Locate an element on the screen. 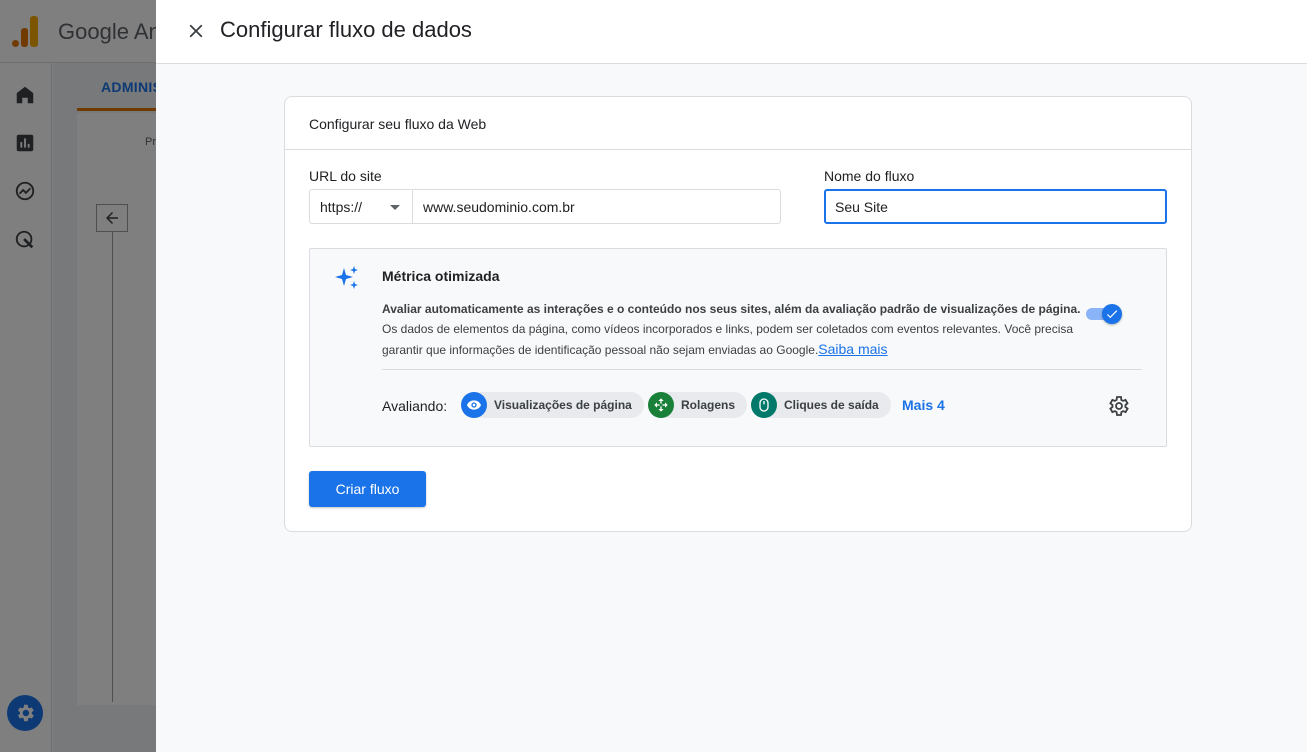 Image resolution: width=1307 pixels, height=752 pixels. stream-name-label: Nome do fluxo is located at coordinates (869, 176).